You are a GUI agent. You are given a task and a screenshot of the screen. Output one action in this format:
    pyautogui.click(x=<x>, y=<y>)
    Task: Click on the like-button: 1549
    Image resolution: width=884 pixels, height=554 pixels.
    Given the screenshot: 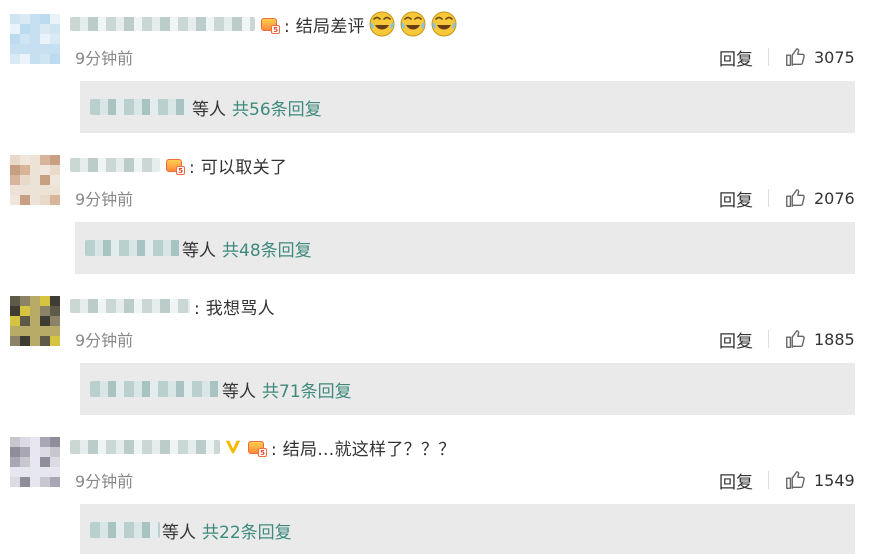 What is the action you would take?
    pyautogui.click(x=819, y=480)
    